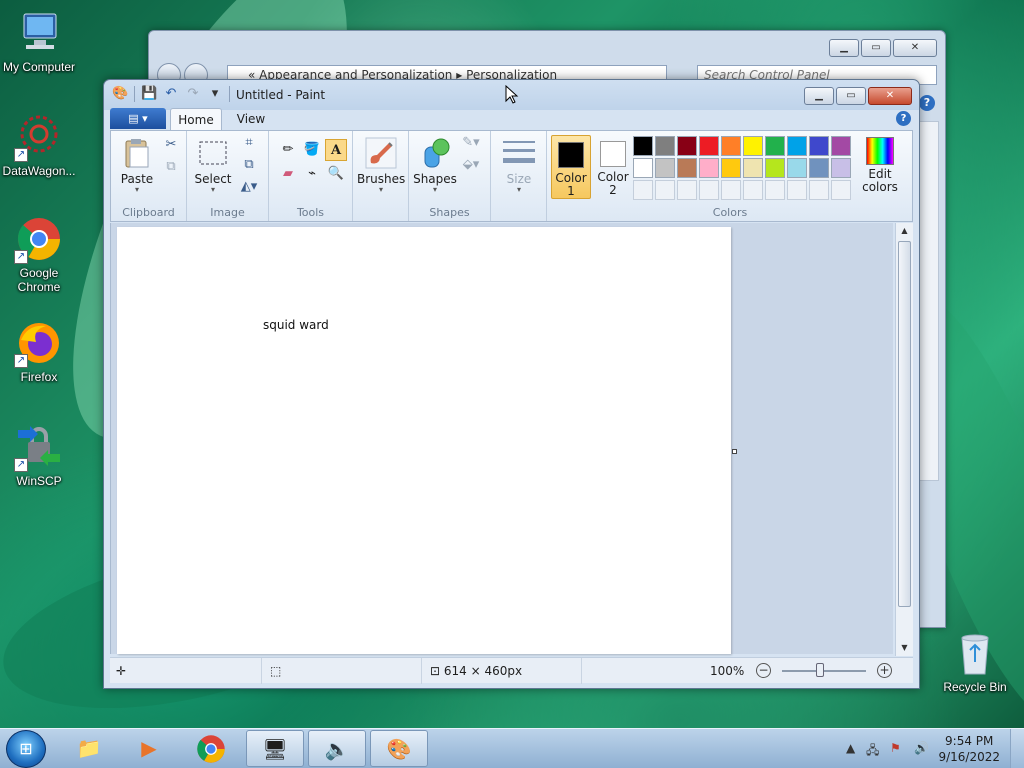  Describe the element at coordinates (193, 94) in the screenshot. I see `redo-icon: ↷` at that location.